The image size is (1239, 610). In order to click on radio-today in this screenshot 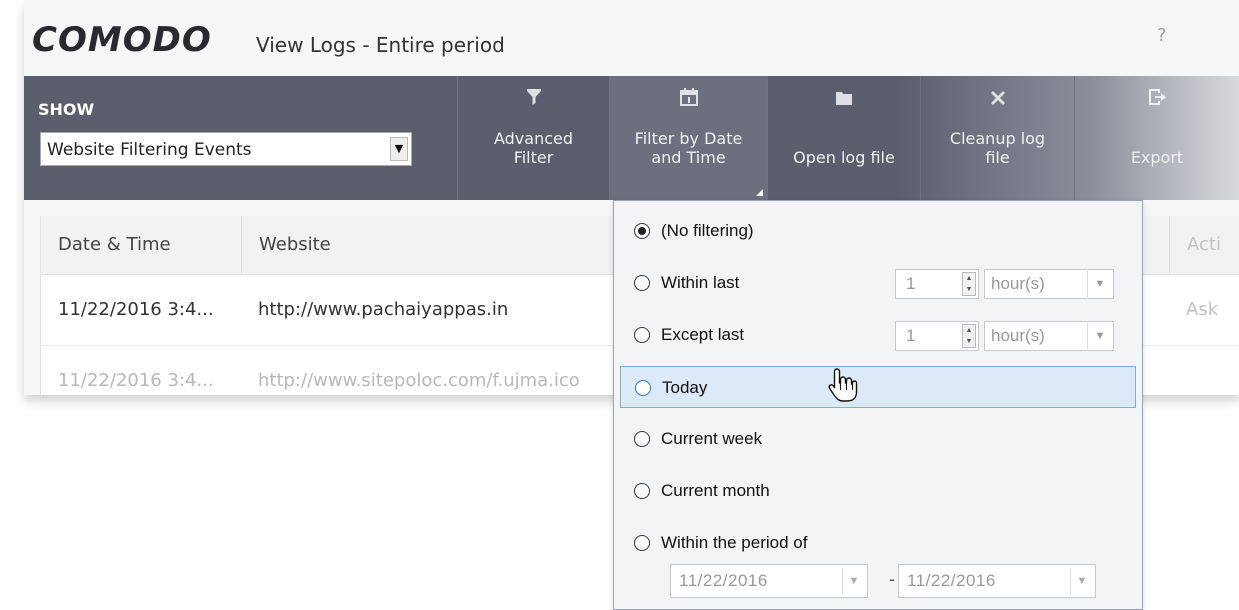, I will do `click(643, 388)`.